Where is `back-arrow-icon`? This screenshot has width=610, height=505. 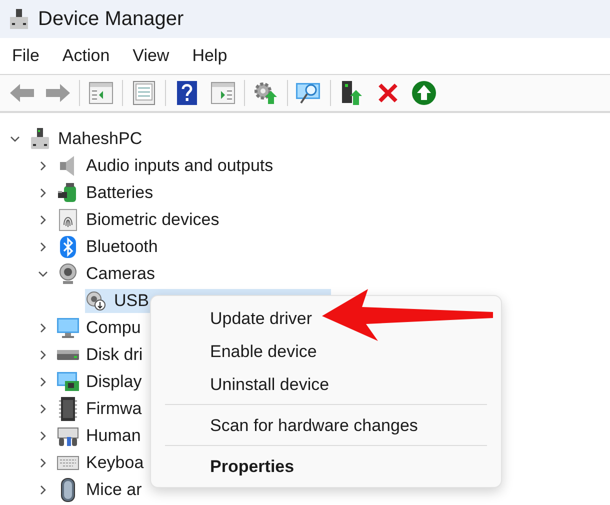 back-arrow-icon is located at coordinates (22, 93).